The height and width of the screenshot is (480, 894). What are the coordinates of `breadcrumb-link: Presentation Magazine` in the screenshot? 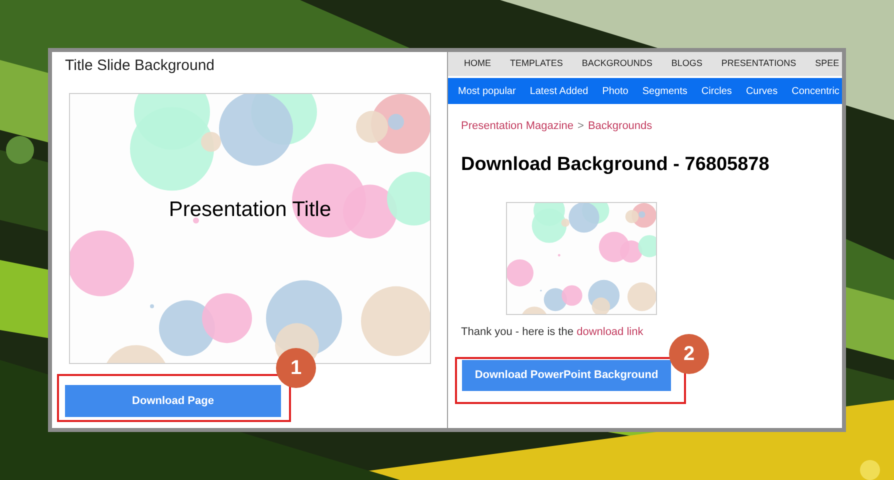 It's located at (517, 126).